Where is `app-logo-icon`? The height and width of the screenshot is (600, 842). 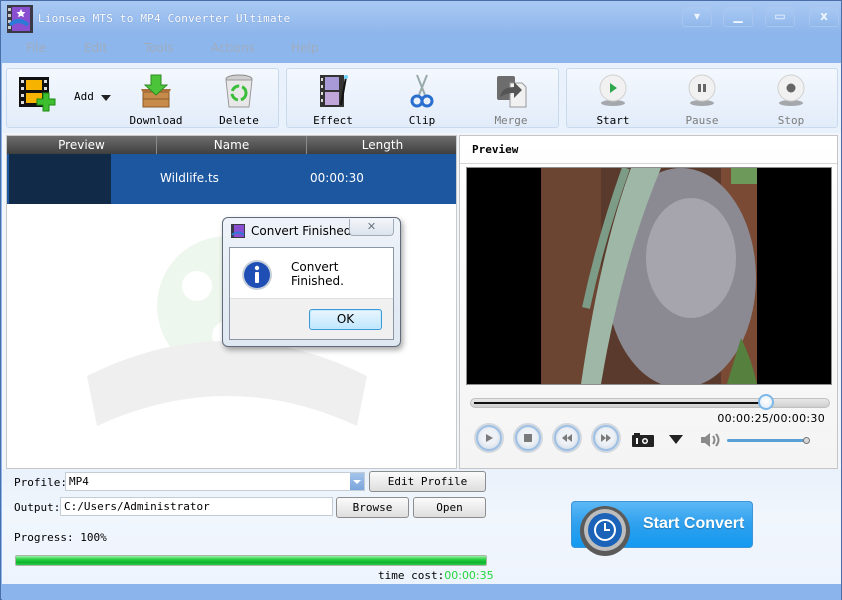 app-logo-icon is located at coordinates (238, 231).